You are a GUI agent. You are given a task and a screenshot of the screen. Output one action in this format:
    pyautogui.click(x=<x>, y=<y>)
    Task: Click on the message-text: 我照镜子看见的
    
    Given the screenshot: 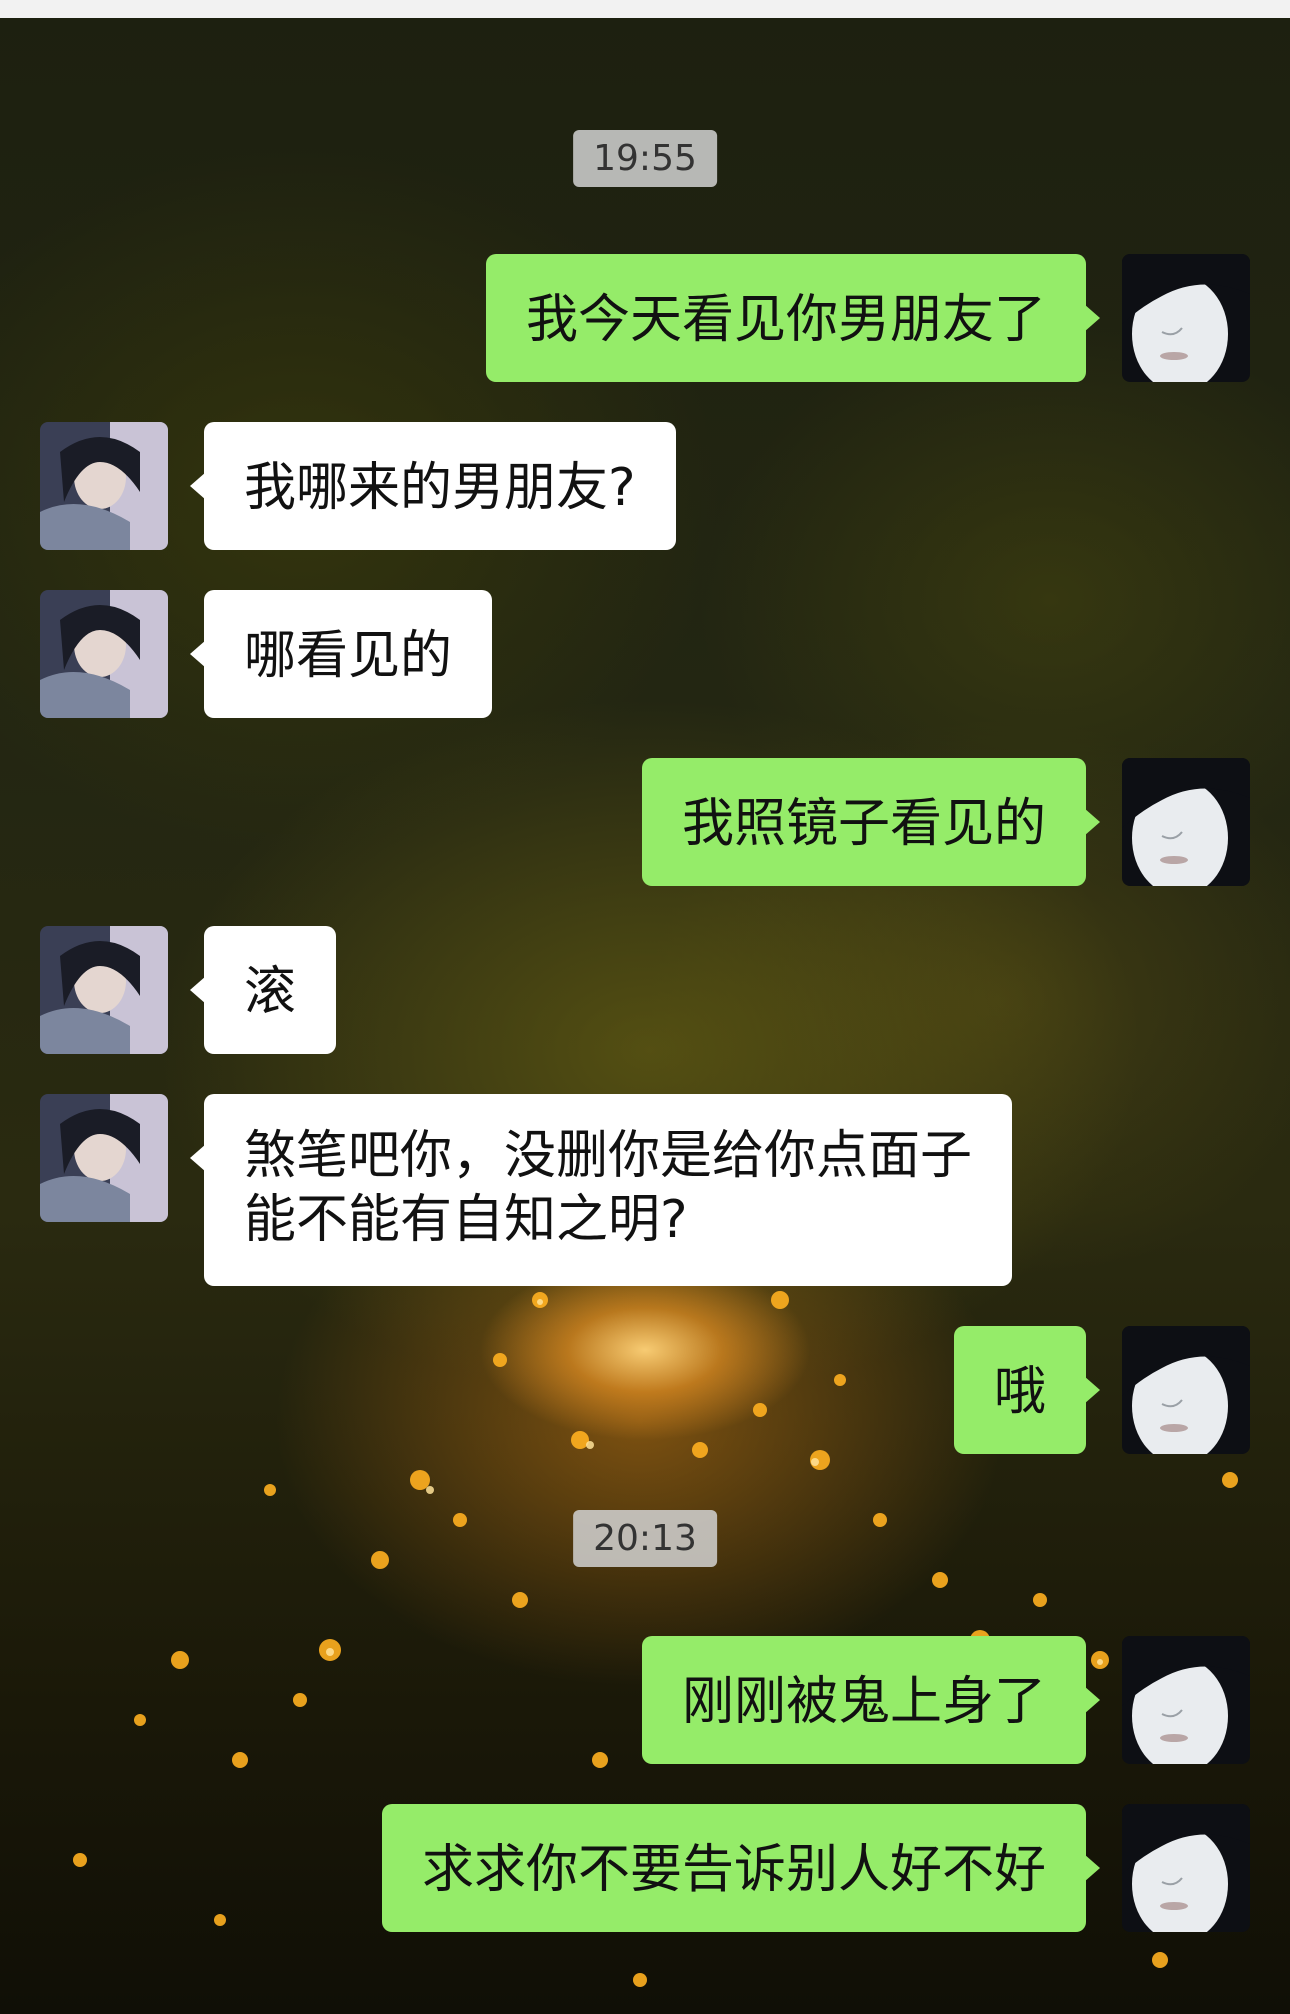 What is the action you would take?
    pyautogui.click(x=863, y=824)
    